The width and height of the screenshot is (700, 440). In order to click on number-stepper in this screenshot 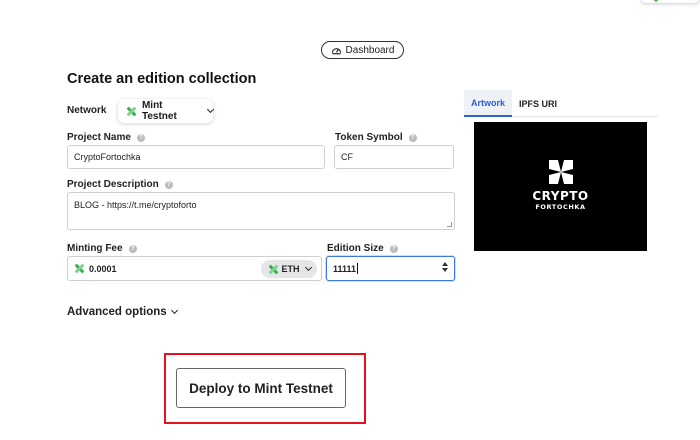, I will do `click(445, 267)`.